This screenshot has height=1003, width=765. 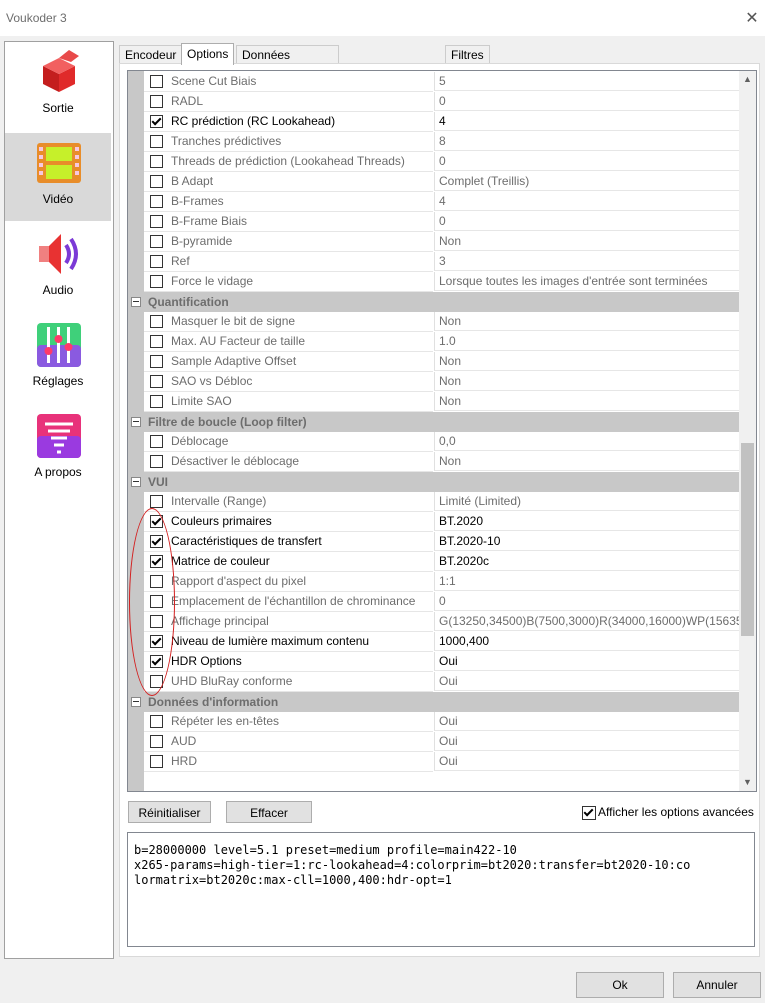 What do you see at coordinates (586, 181) in the screenshot?
I see `property-value: Complet (Treillis)` at bounding box center [586, 181].